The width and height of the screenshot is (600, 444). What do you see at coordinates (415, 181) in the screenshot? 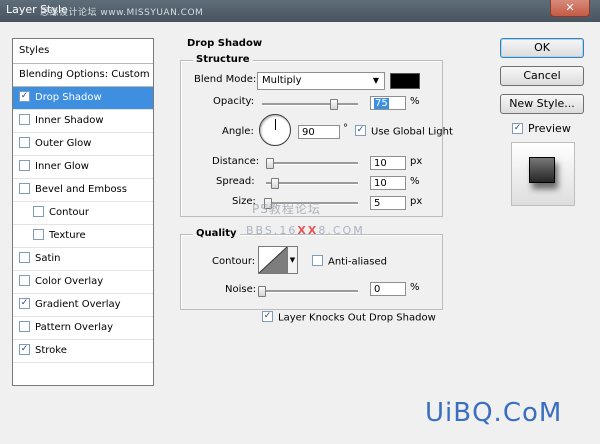
I see `spread-unit: %` at bounding box center [415, 181].